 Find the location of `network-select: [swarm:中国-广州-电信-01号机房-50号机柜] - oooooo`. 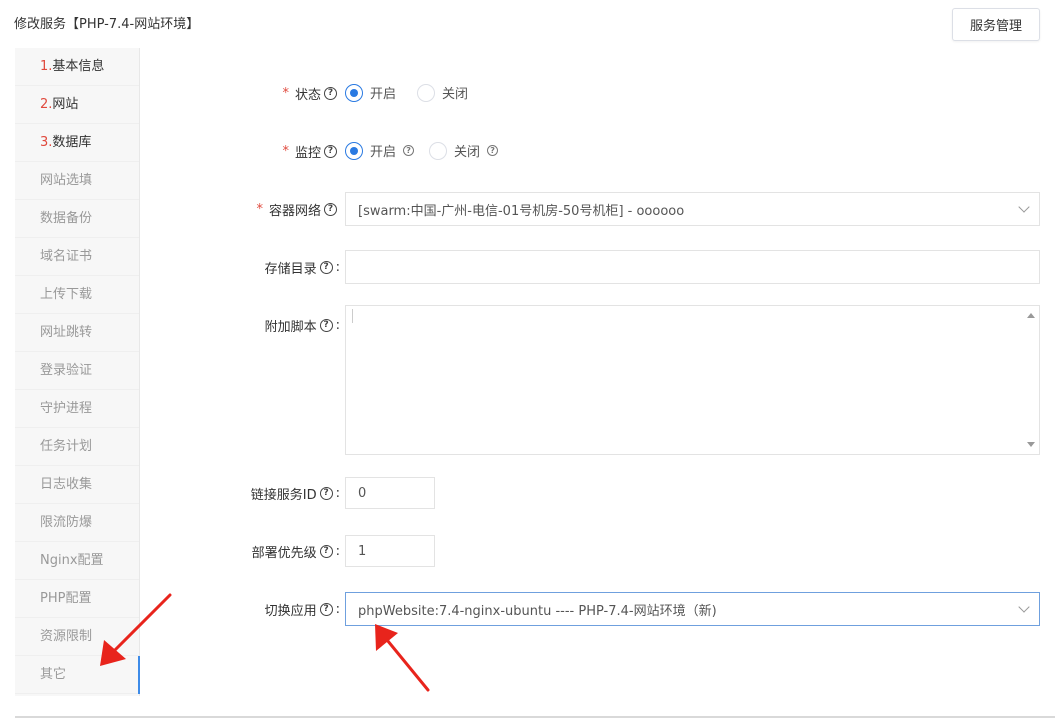

network-select: [swarm:中国-广州-电信-01号机房-50号机柜] - oooooo is located at coordinates (692, 209).